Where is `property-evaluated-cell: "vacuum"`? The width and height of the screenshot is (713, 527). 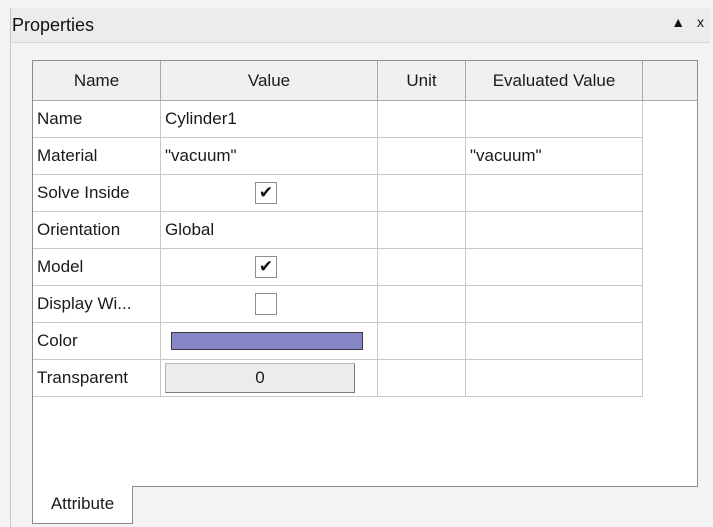 property-evaluated-cell: "vacuum" is located at coordinates (554, 156).